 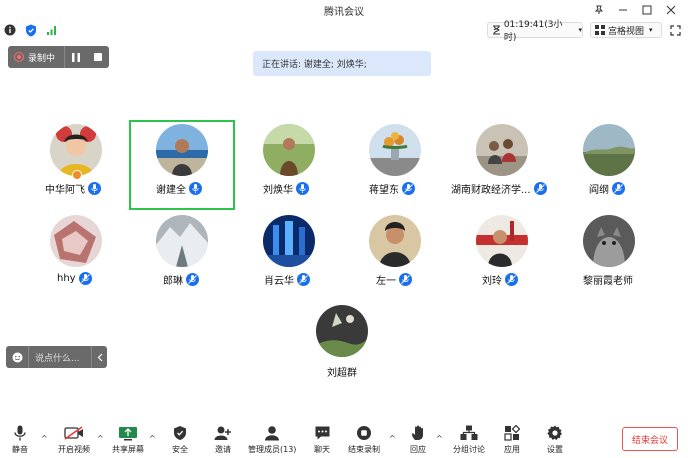 I want to click on apps-button: 应用, so click(x=512, y=439).